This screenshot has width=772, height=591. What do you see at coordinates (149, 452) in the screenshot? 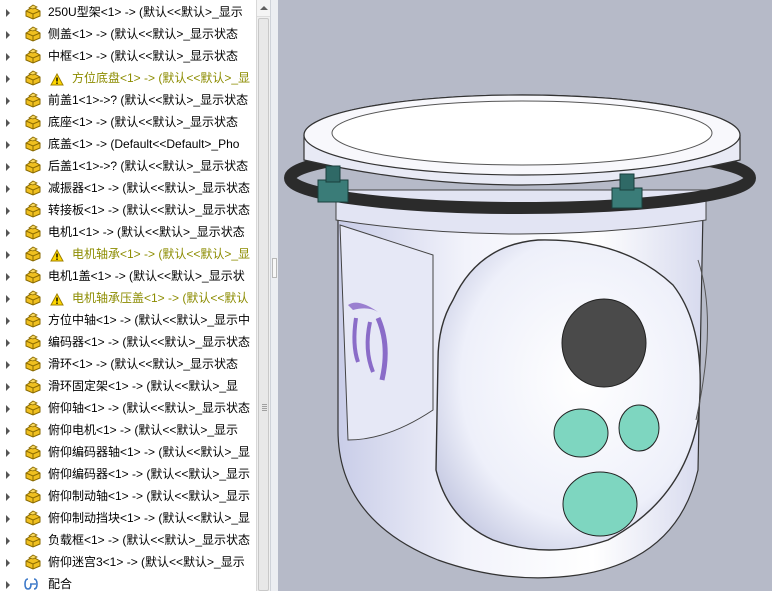
I see `tree-item-label: 俯仰编码器轴<1> -> (默认<<默认>_显` at bounding box center [149, 452].